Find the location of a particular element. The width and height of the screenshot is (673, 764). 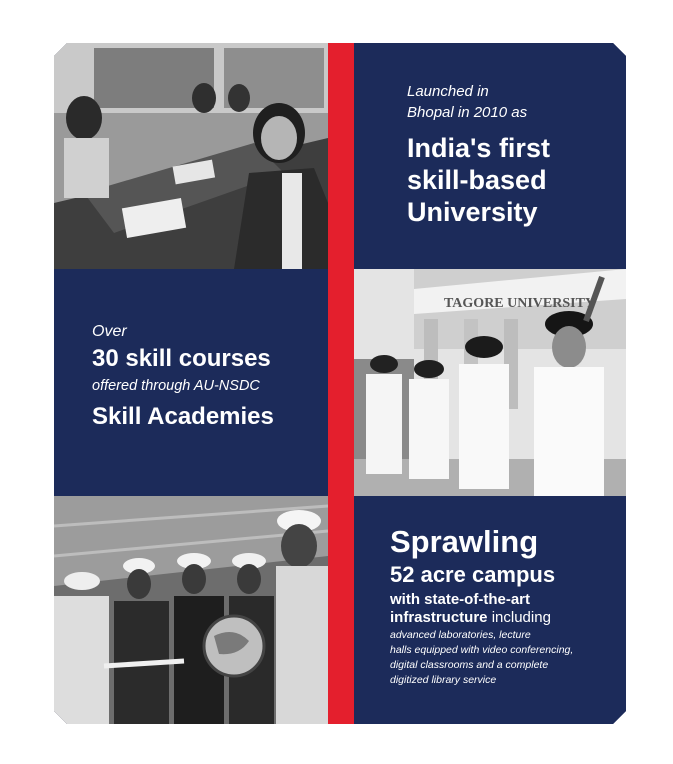

launch-headline-line-2: skill-based is located at coordinates (477, 180).